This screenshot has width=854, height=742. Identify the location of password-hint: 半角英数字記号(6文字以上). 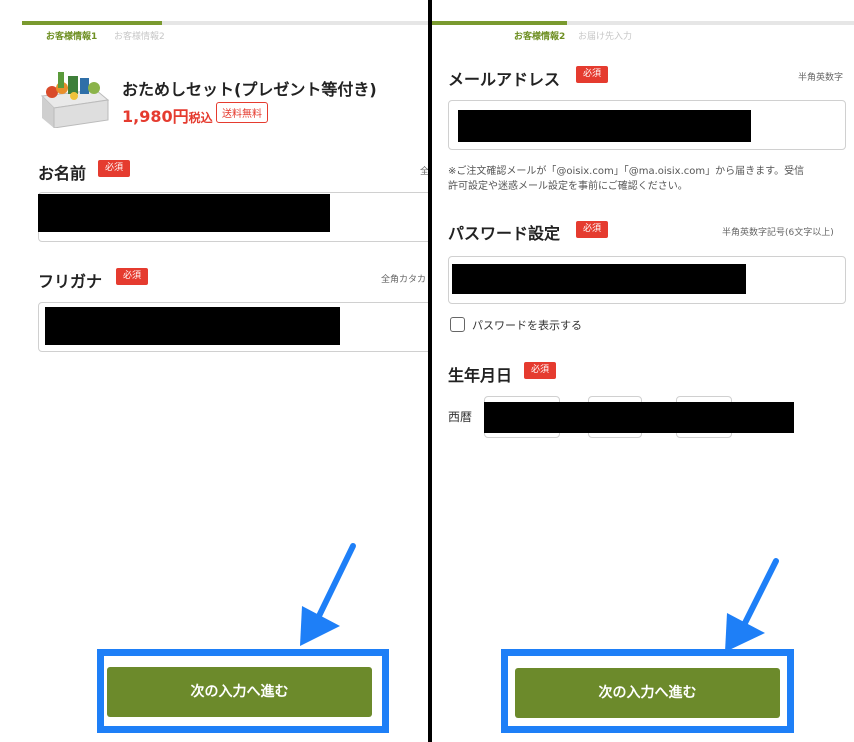
(778, 233).